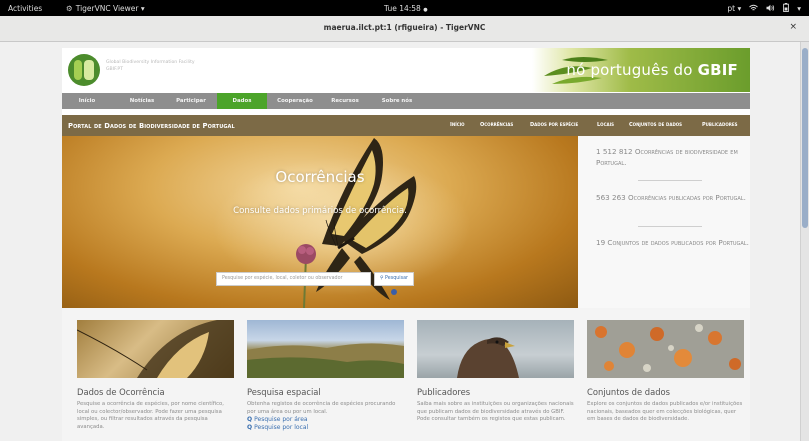 This screenshot has width=809, height=441. What do you see at coordinates (754, 9) in the screenshot?
I see `network-icon` at bounding box center [754, 9].